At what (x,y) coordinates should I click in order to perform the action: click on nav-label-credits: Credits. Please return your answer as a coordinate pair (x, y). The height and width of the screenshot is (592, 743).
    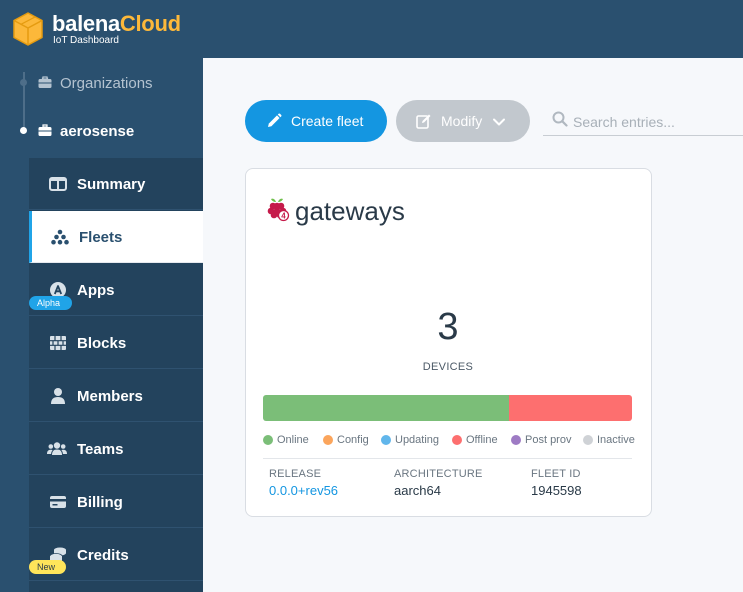
    Looking at the image, I should click on (103, 555).